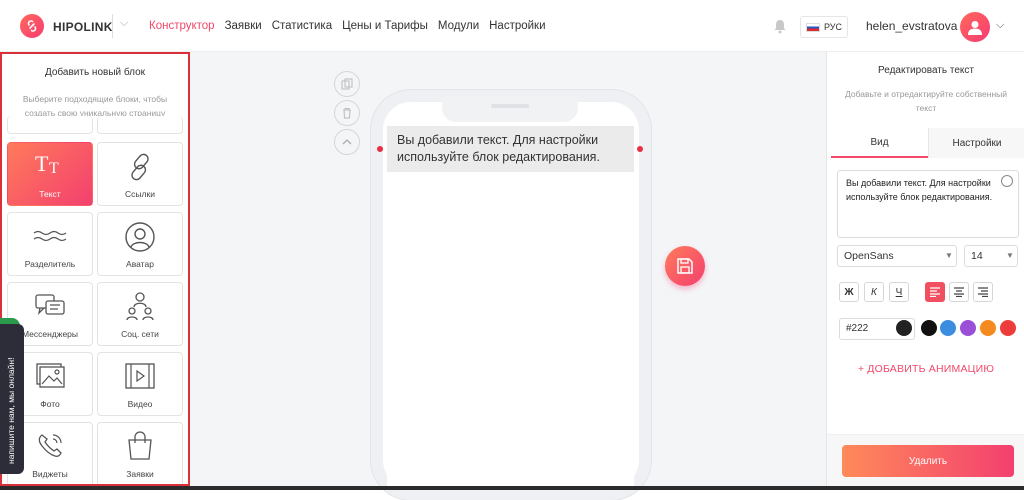 The width and height of the screenshot is (1024, 500). What do you see at coordinates (83, 27) in the screenshot?
I see `brand-name: HIPOLINK` at bounding box center [83, 27].